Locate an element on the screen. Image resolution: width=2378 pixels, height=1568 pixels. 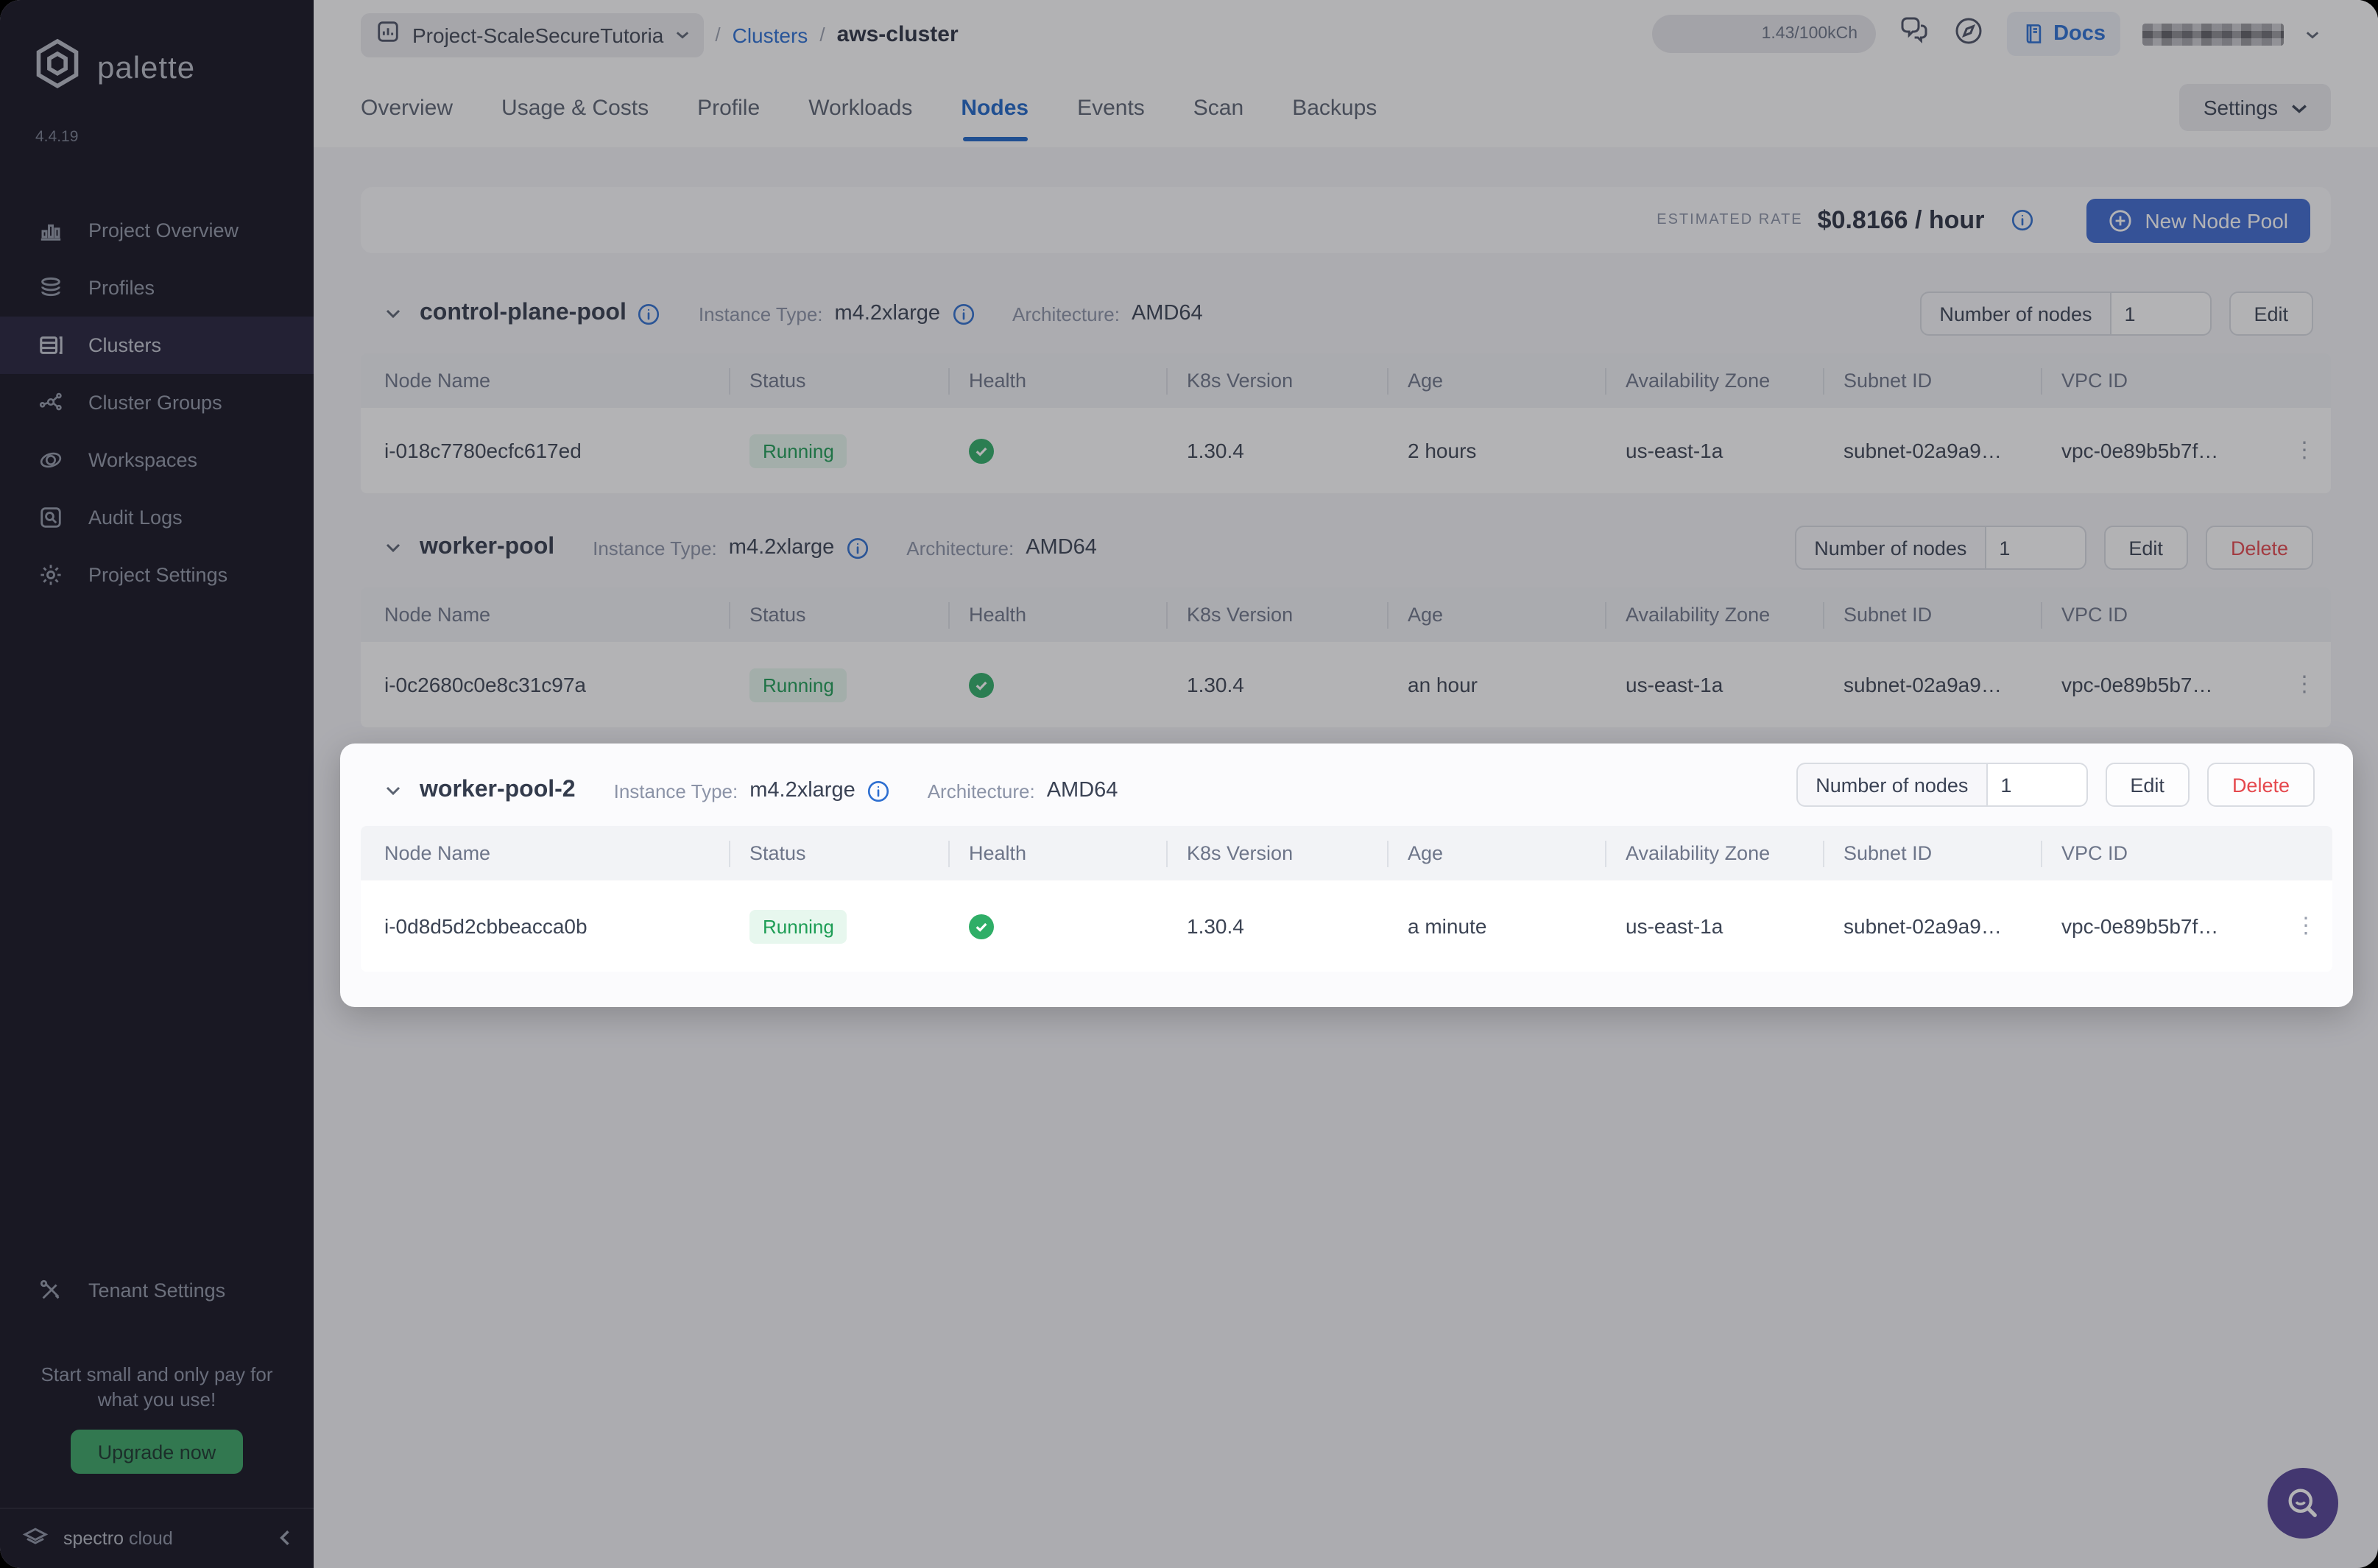
tab-usage-costs: Usage & Costs is located at coordinates (575, 108).